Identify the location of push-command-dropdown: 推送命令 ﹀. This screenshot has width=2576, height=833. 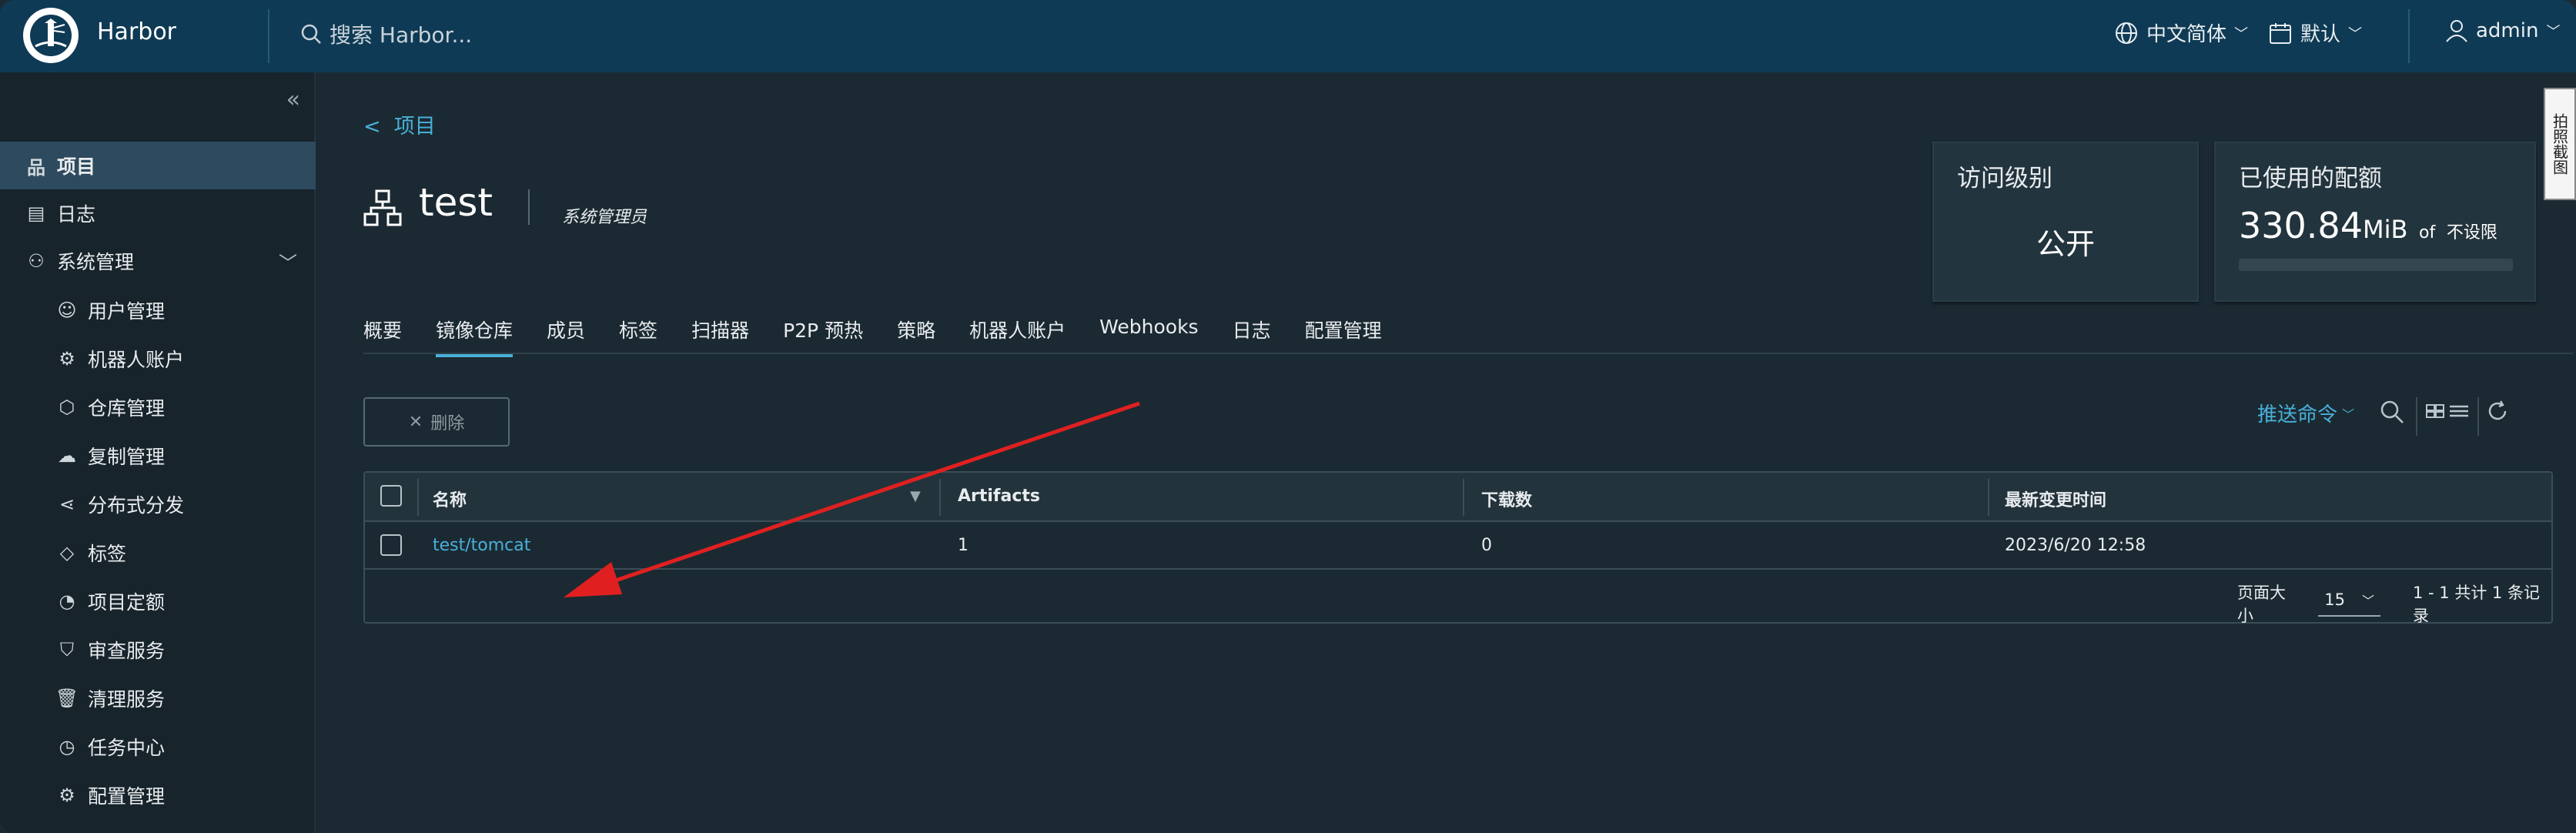
(2305, 413).